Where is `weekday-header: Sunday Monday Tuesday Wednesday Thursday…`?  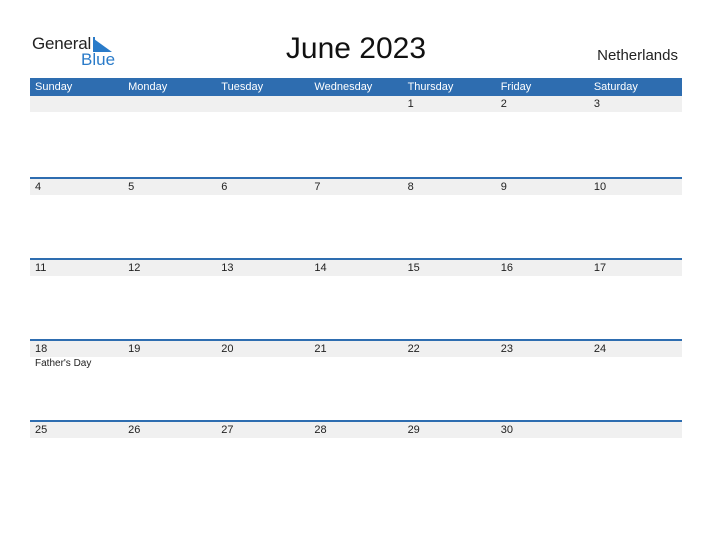
weekday-header: Sunday Monday Tuesday Wednesday Thursday… is located at coordinates (356, 87).